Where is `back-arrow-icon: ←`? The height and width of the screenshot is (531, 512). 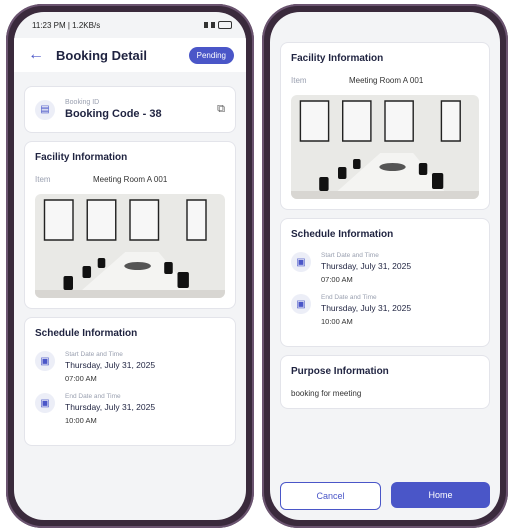 back-arrow-icon: ← is located at coordinates (36, 55).